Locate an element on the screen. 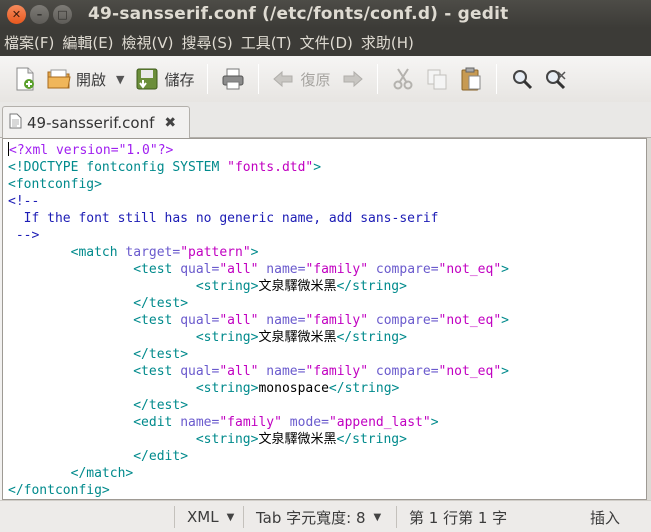  find-icon is located at coordinates (522, 79).